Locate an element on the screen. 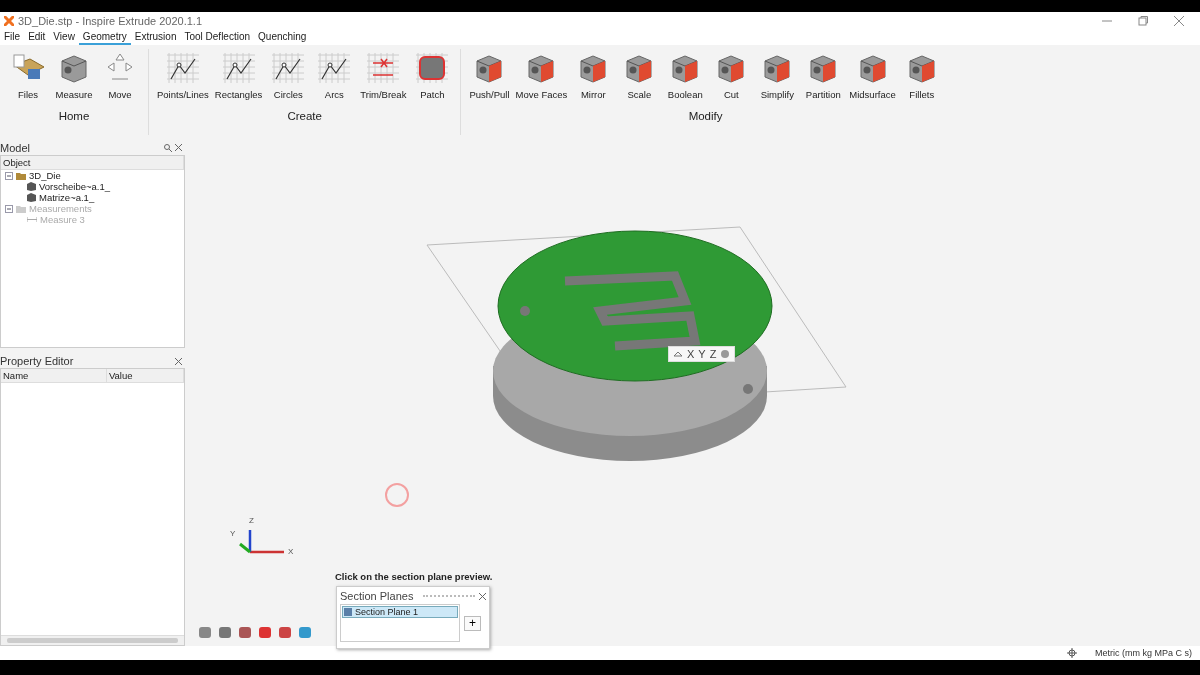  menu-tab: Edit is located at coordinates (37, 37).